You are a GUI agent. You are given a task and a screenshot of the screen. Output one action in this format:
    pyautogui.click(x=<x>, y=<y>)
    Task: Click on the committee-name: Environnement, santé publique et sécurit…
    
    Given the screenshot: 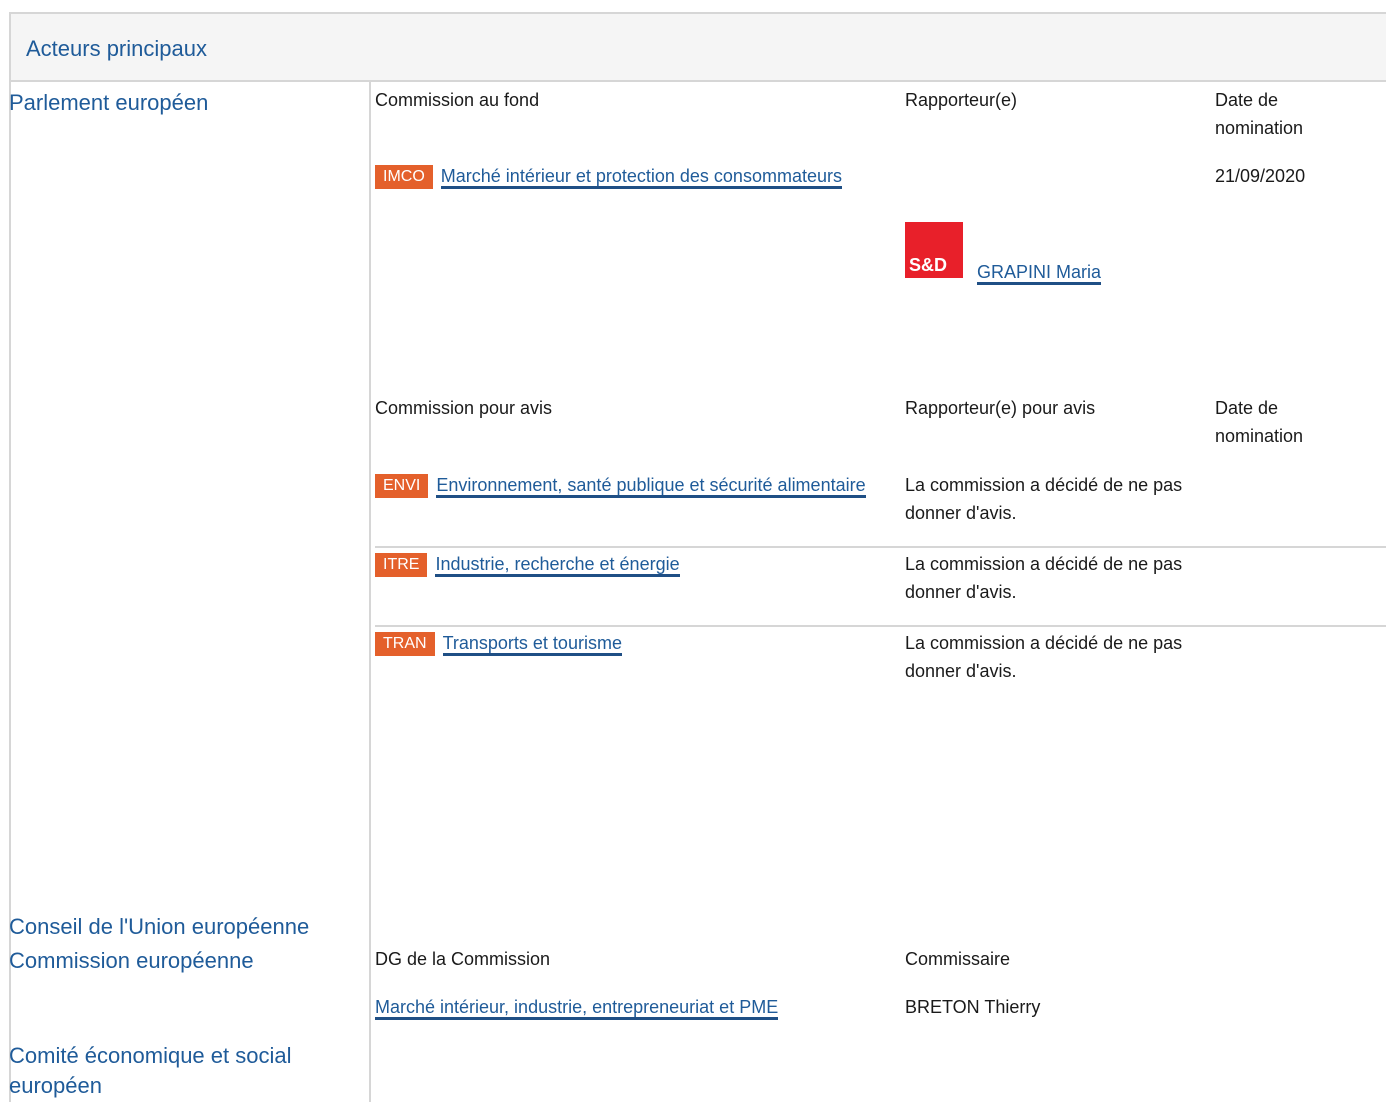 What is the action you would take?
    pyautogui.click(x=651, y=486)
    